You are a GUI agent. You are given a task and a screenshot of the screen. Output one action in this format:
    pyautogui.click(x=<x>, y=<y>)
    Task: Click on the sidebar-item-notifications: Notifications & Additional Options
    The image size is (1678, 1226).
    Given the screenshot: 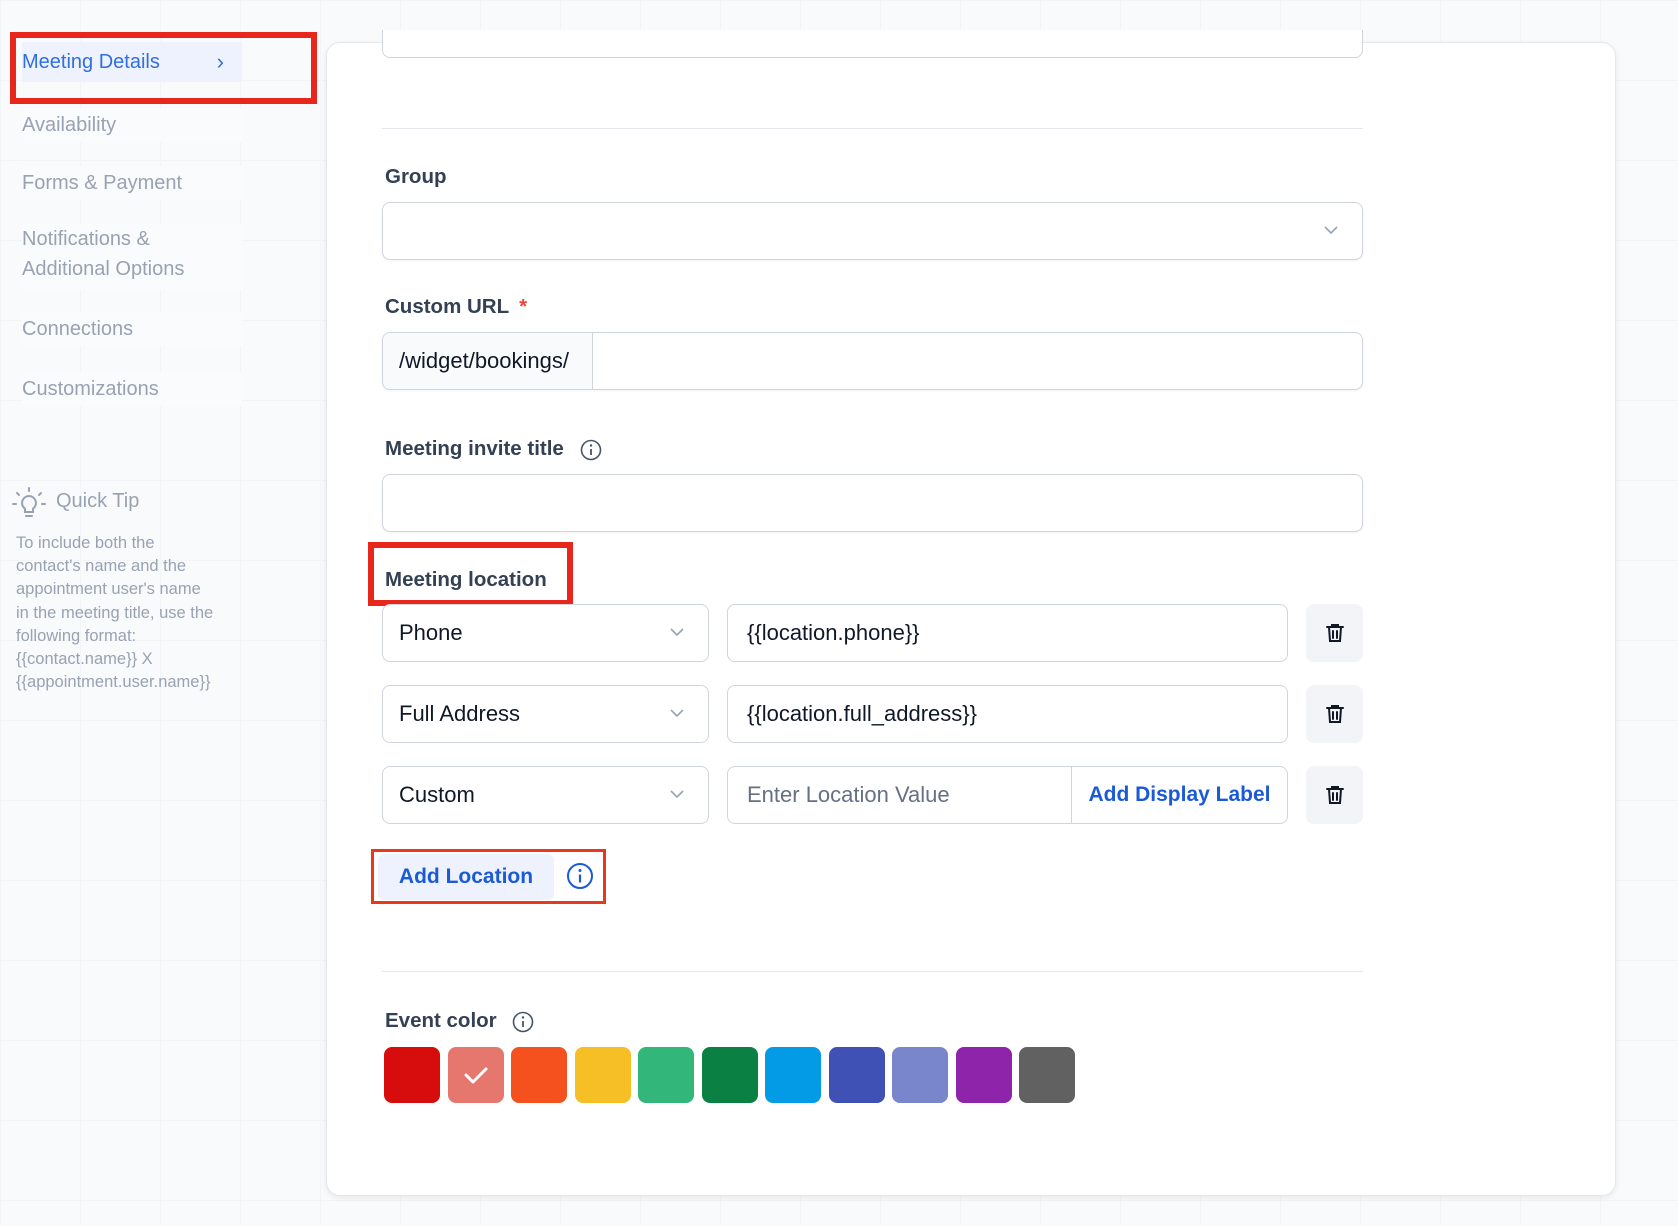 What is the action you would take?
    pyautogui.click(x=132, y=257)
    